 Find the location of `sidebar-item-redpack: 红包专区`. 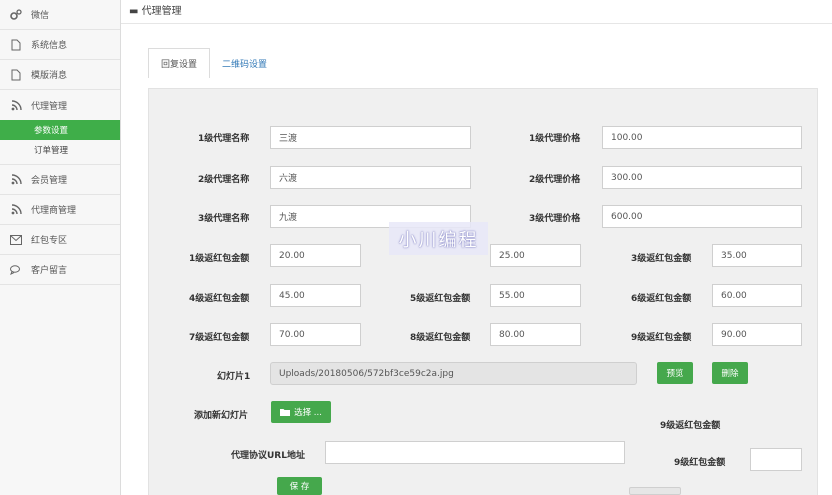

sidebar-item-redpack: 红包专区 is located at coordinates (60, 240).